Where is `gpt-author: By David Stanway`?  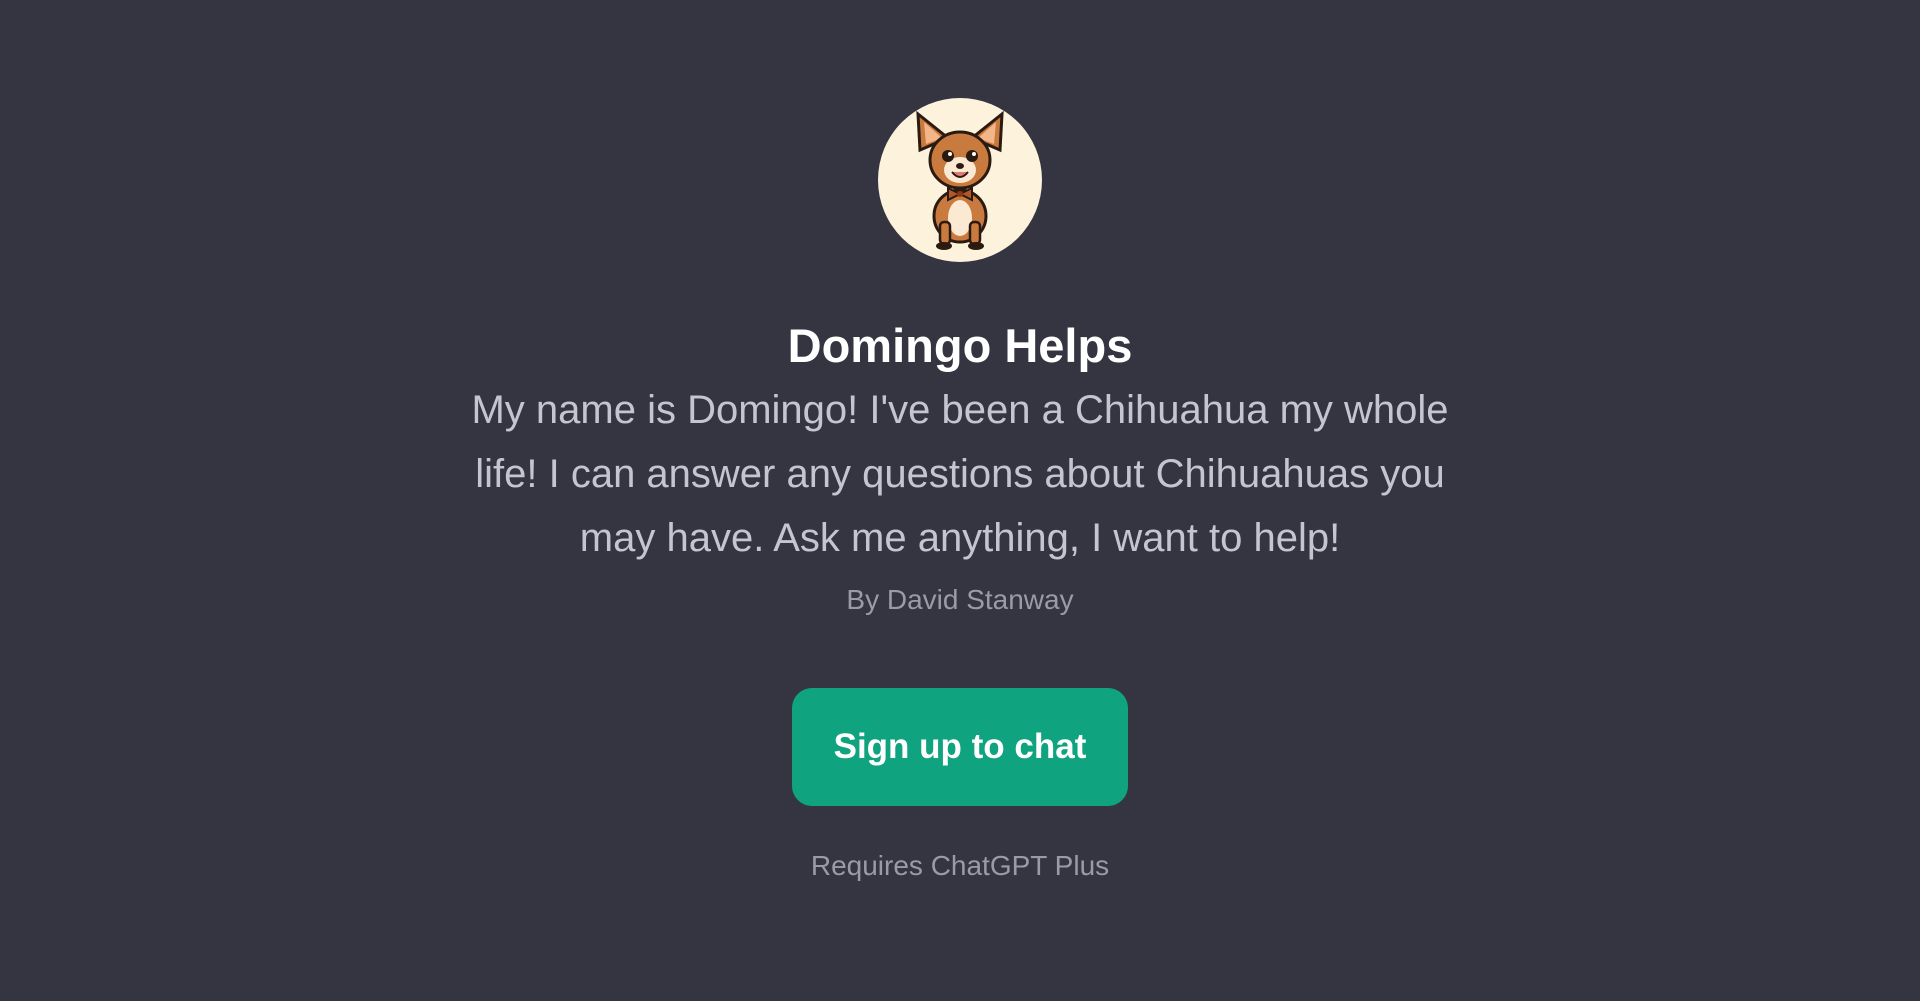 gpt-author: By David Stanway is located at coordinates (960, 600).